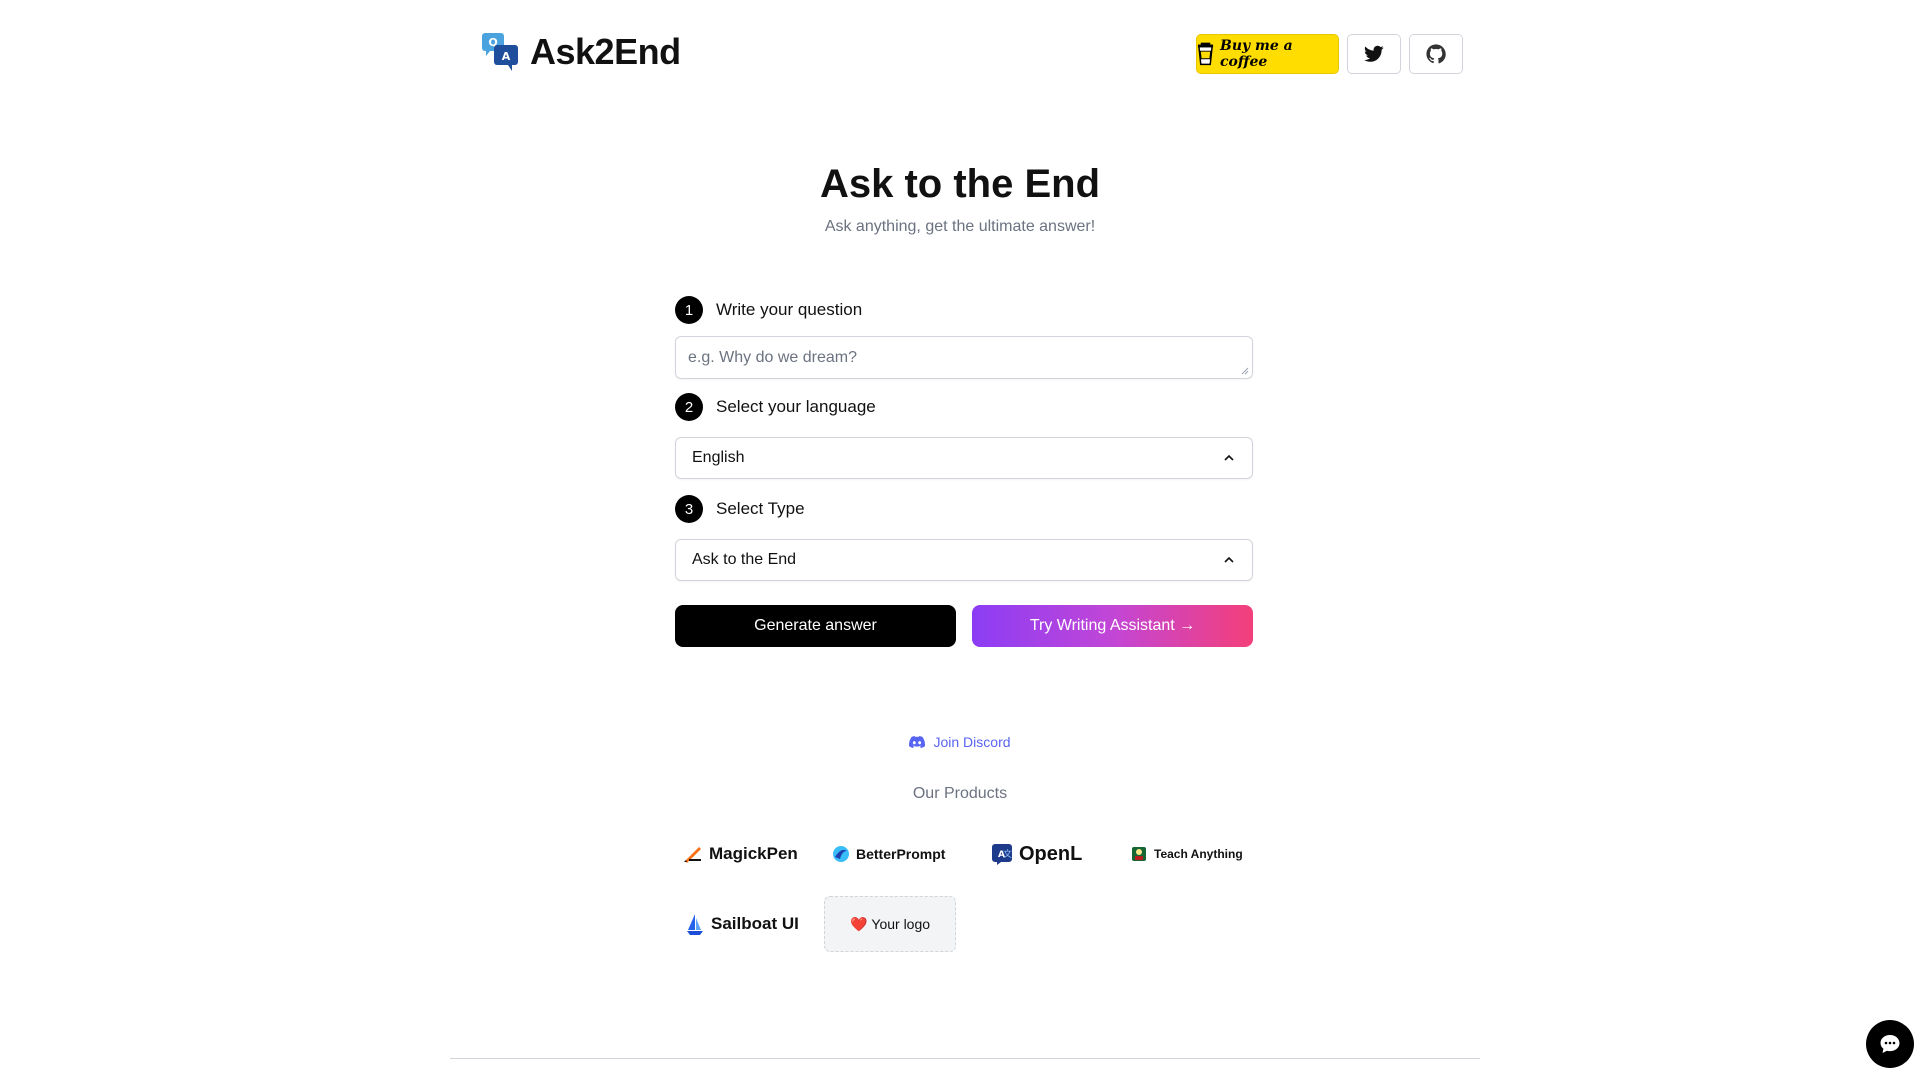 This screenshot has width=1920, height=1080. What do you see at coordinates (1139, 854) in the screenshot?
I see `teach-anything-logo-icon` at bounding box center [1139, 854].